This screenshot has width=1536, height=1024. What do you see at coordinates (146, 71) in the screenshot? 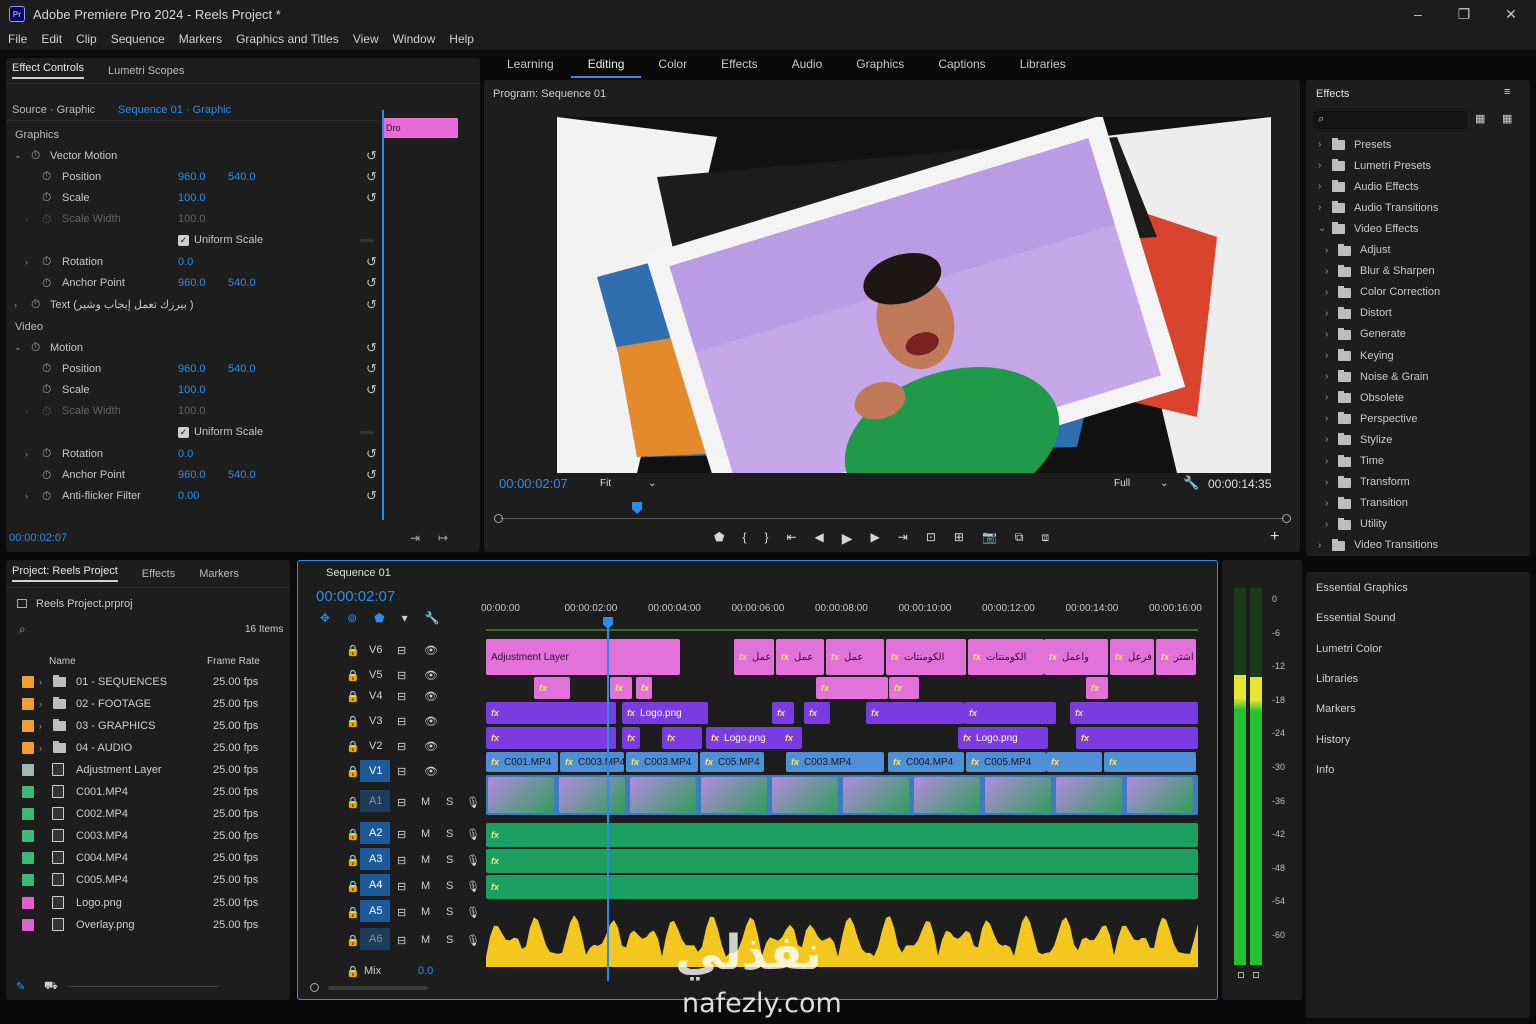
I see `tab-lumetri-scopes: Lumetri Scopes` at bounding box center [146, 71].